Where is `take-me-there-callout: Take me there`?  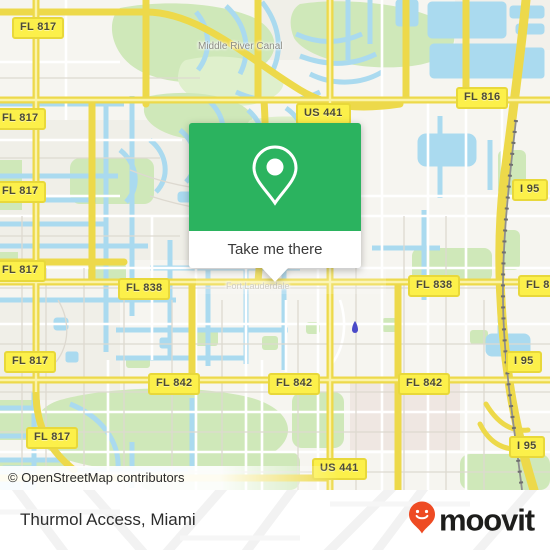
take-me-there-callout: Take me there is located at coordinates (275, 202).